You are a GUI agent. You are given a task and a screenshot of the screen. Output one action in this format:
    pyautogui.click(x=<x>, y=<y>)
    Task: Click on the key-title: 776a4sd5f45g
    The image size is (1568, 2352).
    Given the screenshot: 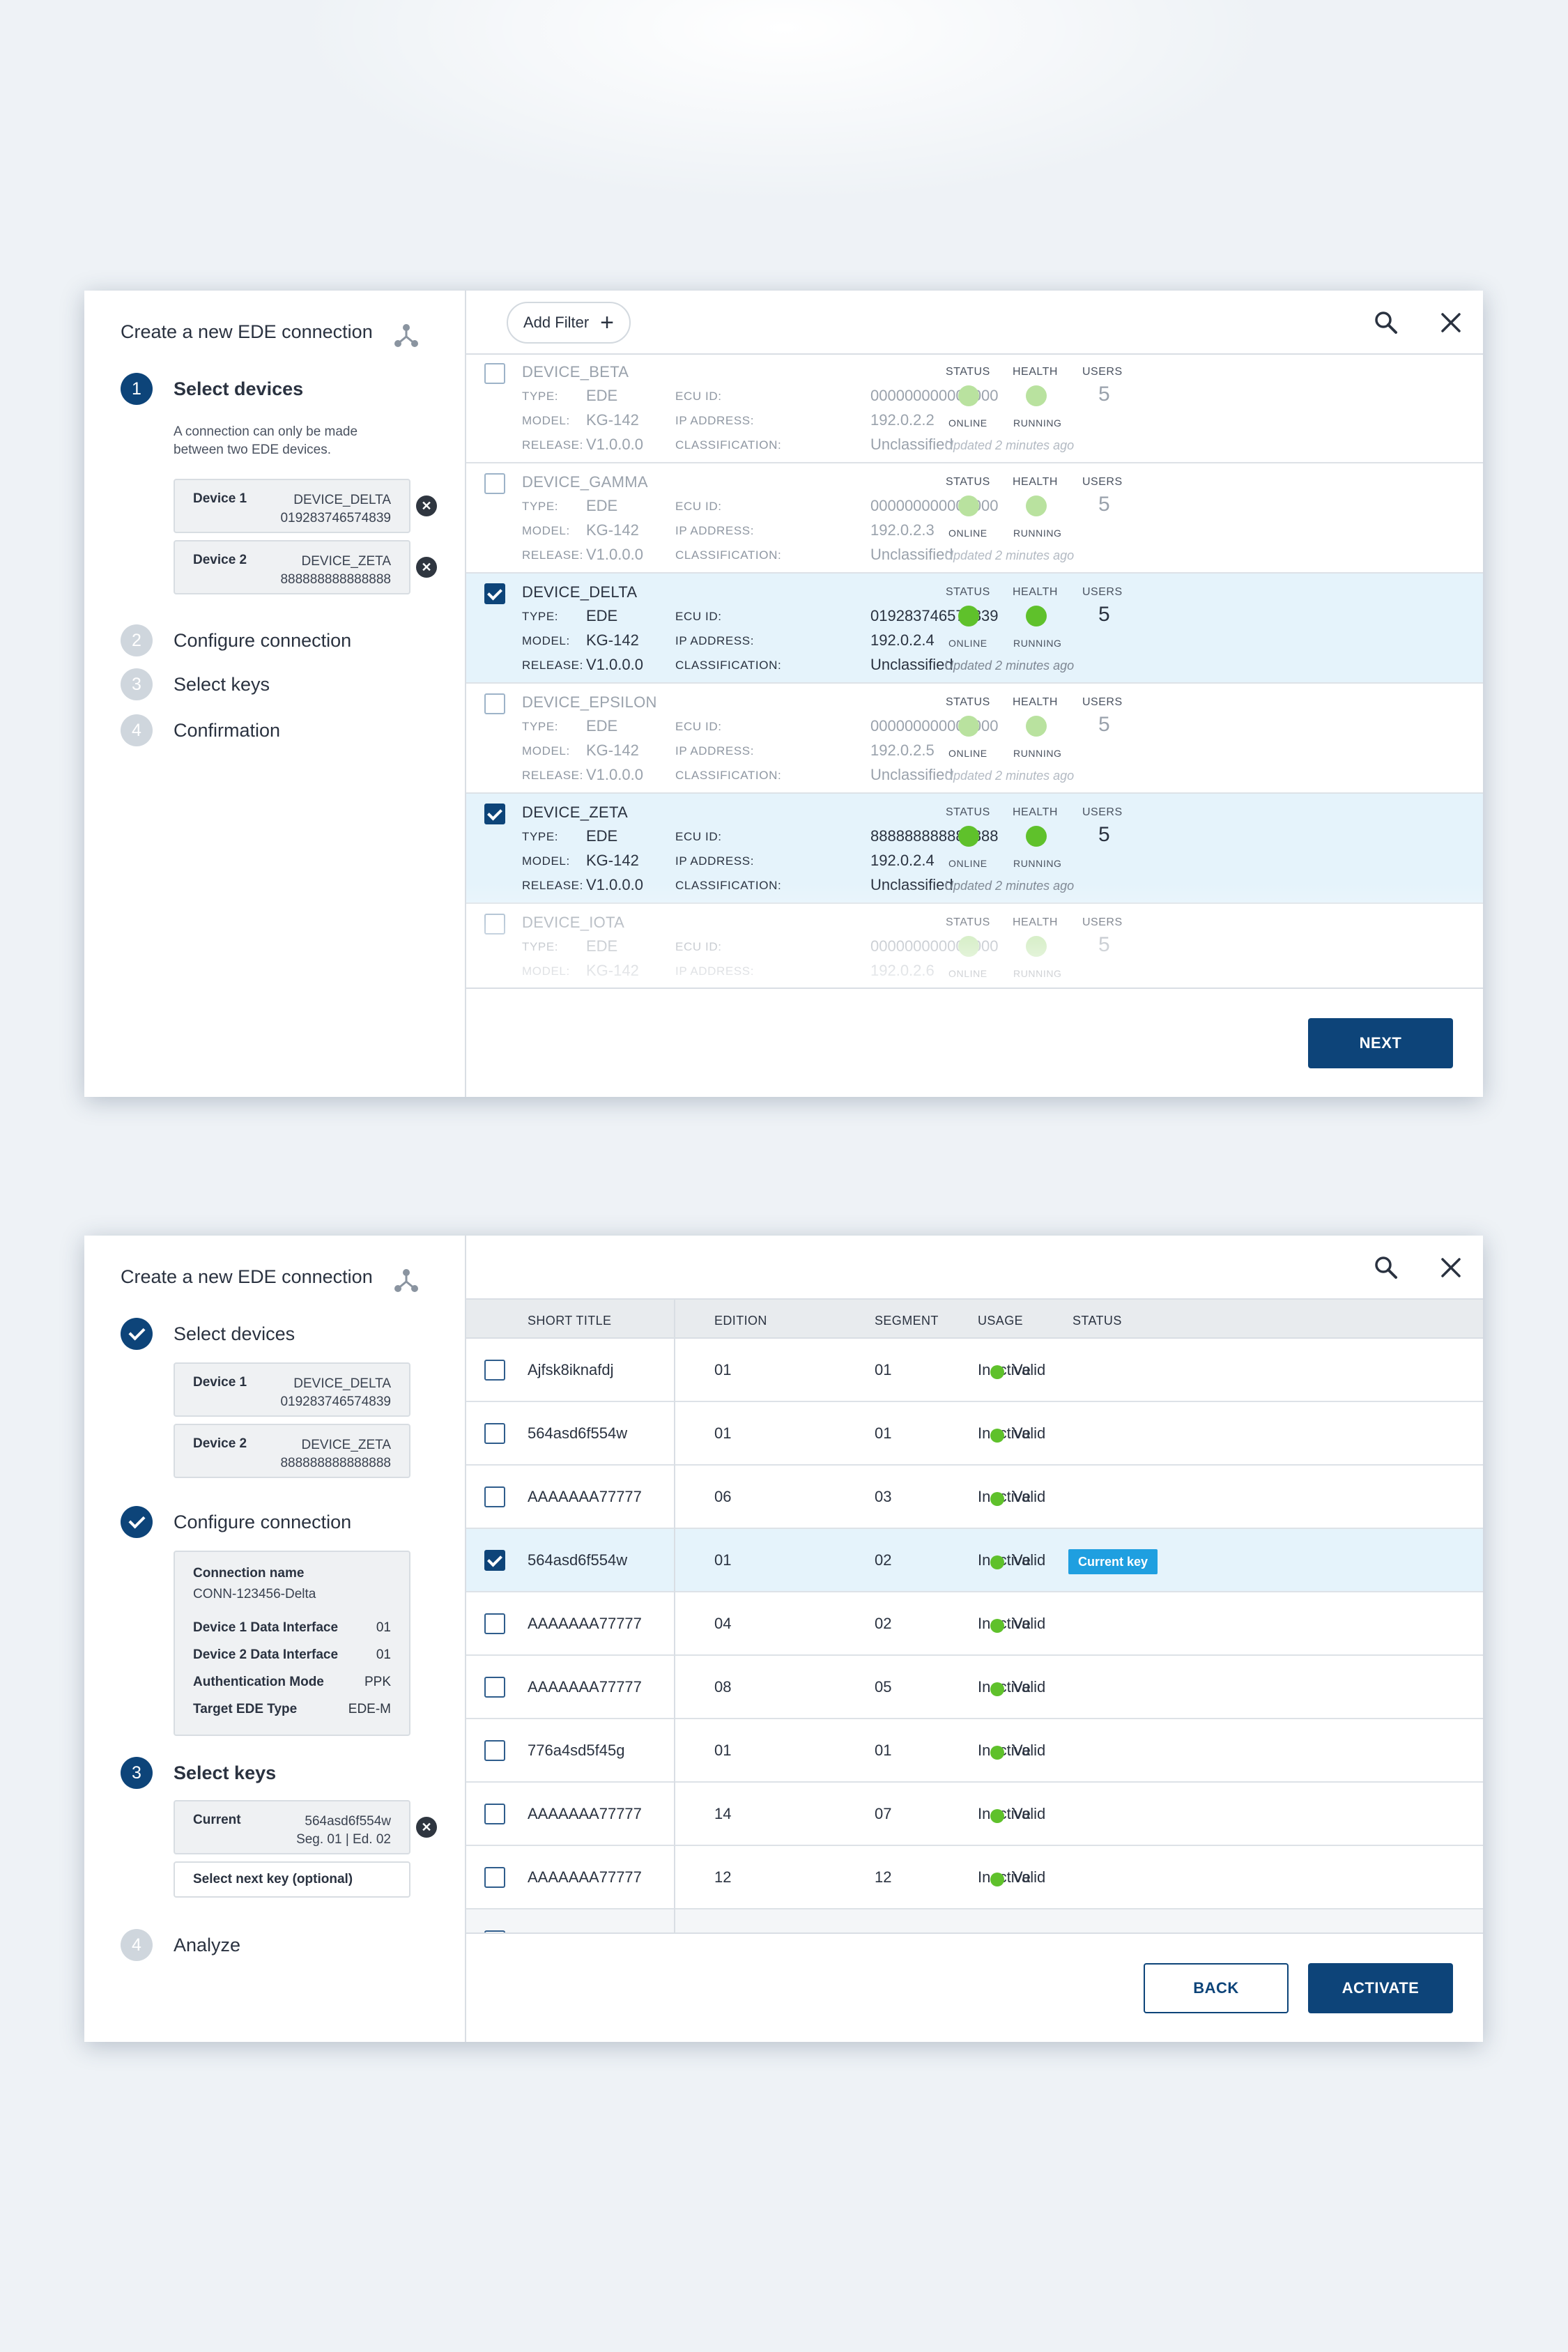 What is the action you would take?
    pyautogui.click(x=576, y=1750)
    